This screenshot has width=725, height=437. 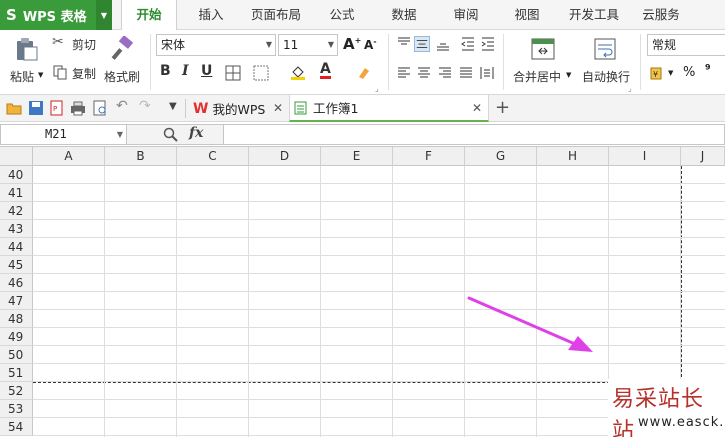 What do you see at coordinates (40, 75) in the screenshot?
I see `paste-dropdown-icon: ▼` at bounding box center [40, 75].